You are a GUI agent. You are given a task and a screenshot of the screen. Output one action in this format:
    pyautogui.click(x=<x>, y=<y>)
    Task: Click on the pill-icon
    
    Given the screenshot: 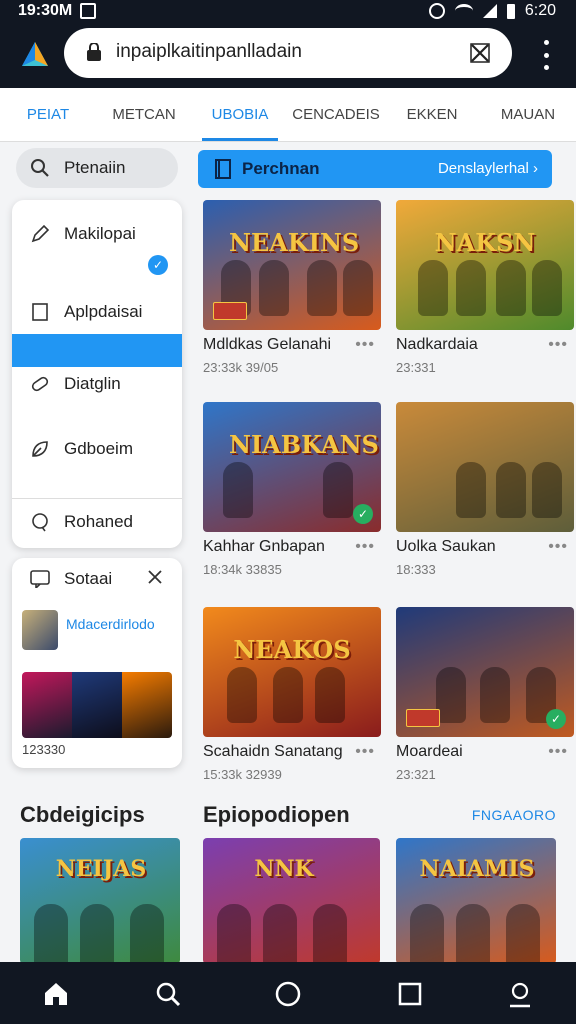 What is the action you would take?
    pyautogui.click(x=40, y=384)
    